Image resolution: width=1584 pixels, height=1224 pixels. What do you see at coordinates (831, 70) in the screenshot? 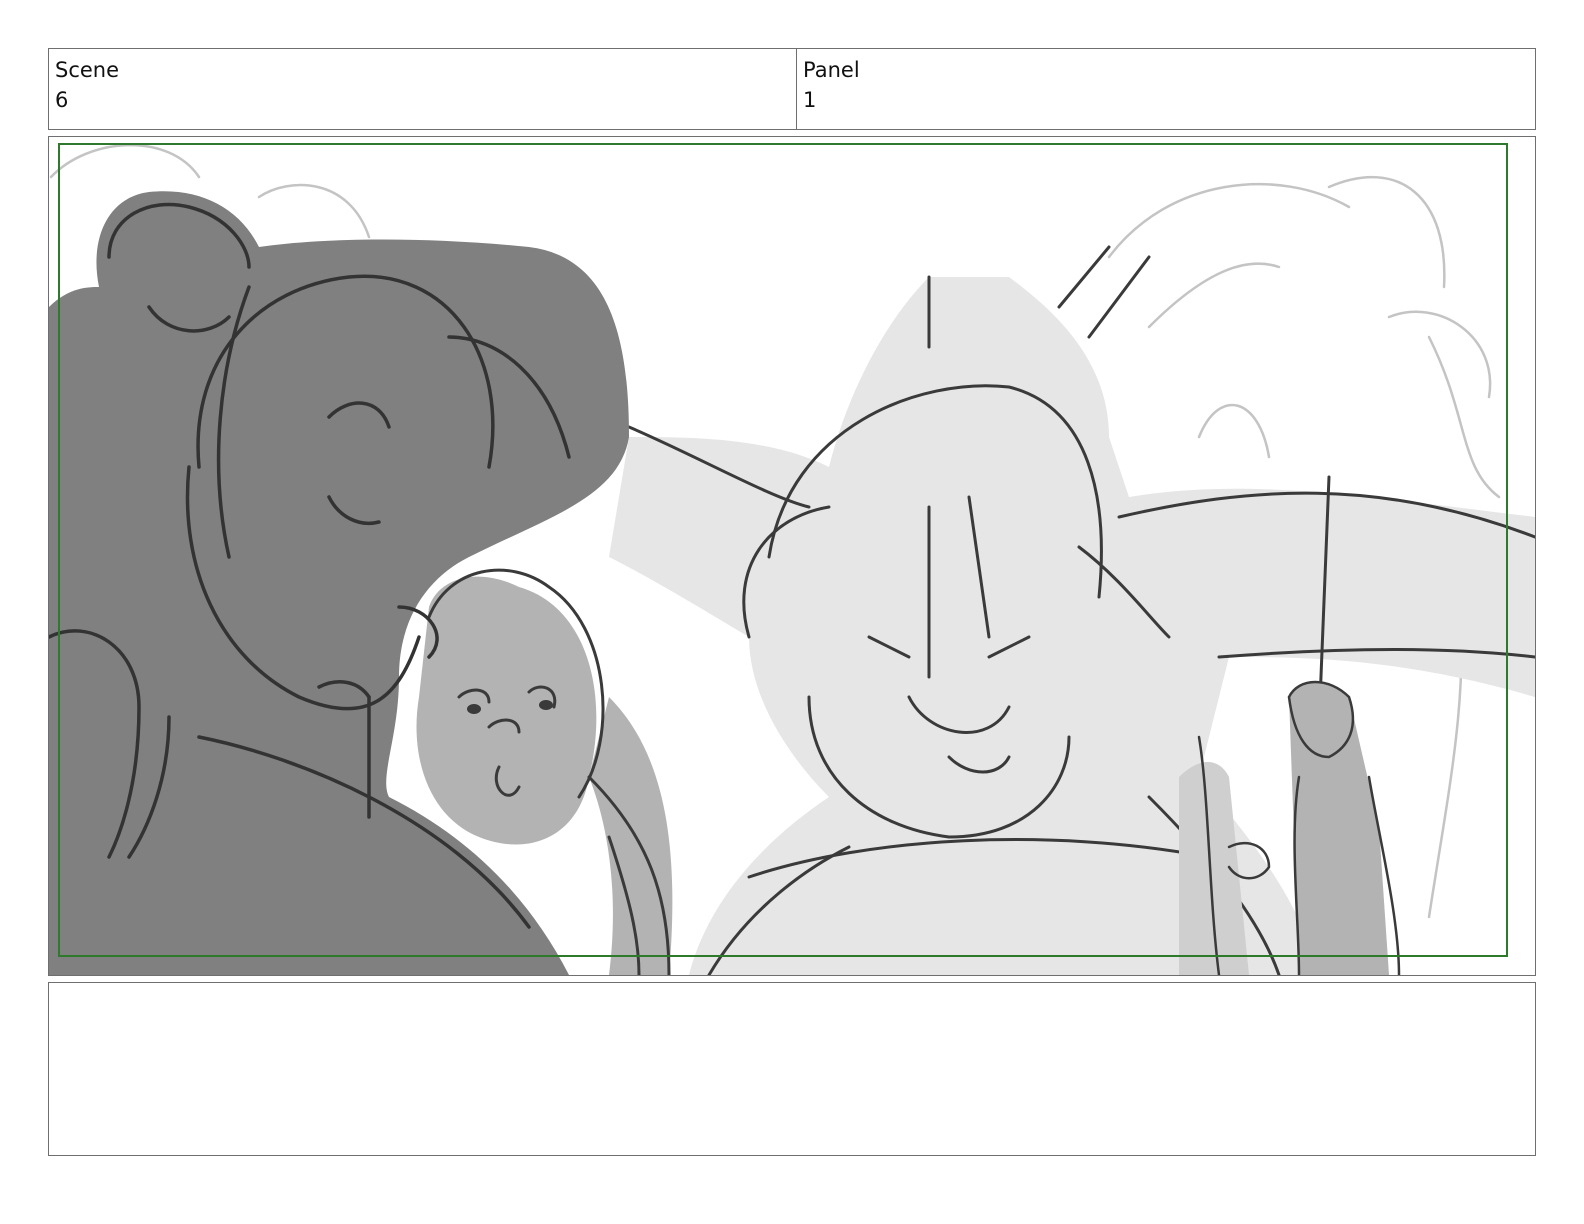
I see `panel-label: Panel` at bounding box center [831, 70].